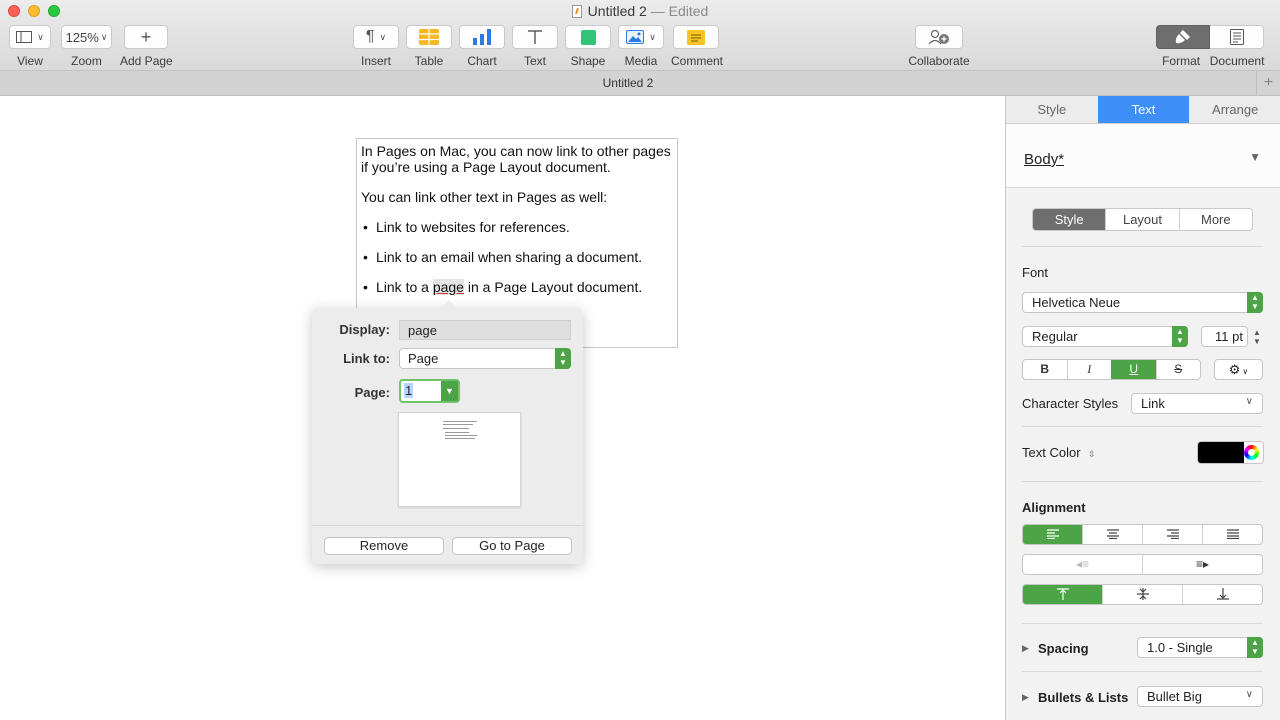  What do you see at coordinates (1221, 452) in the screenshot?
I see `color-swatch` at bounding box center [1221, 452].